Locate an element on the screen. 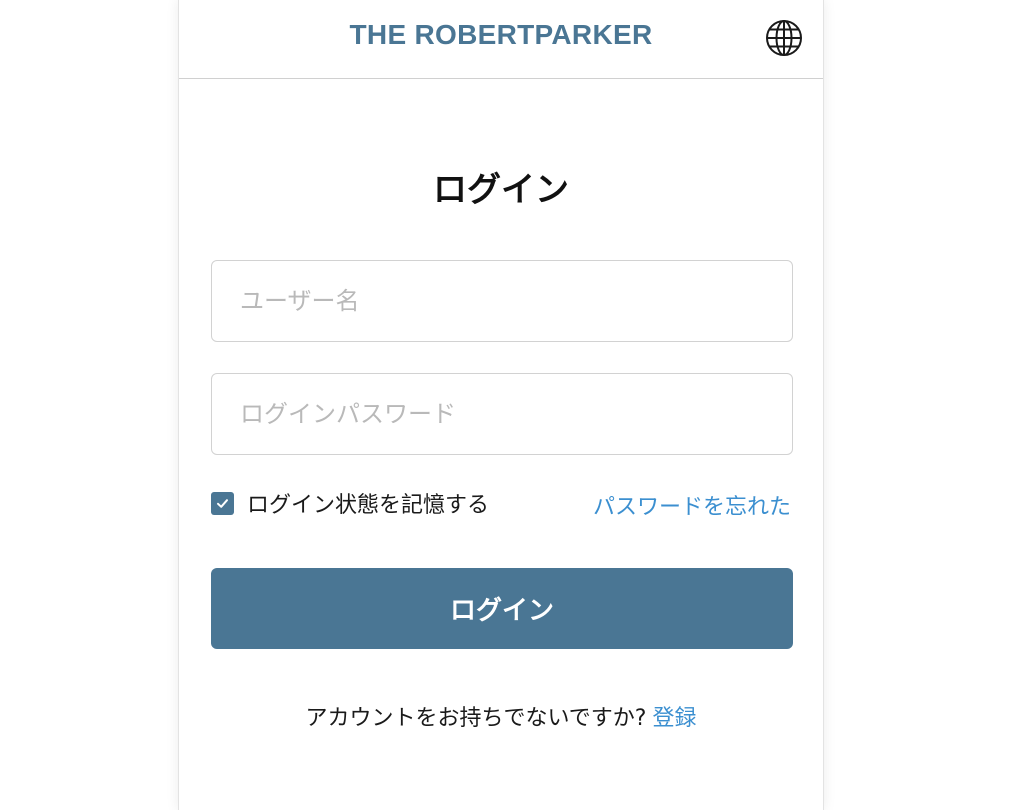  username-field is located at coordinates (502, 301).